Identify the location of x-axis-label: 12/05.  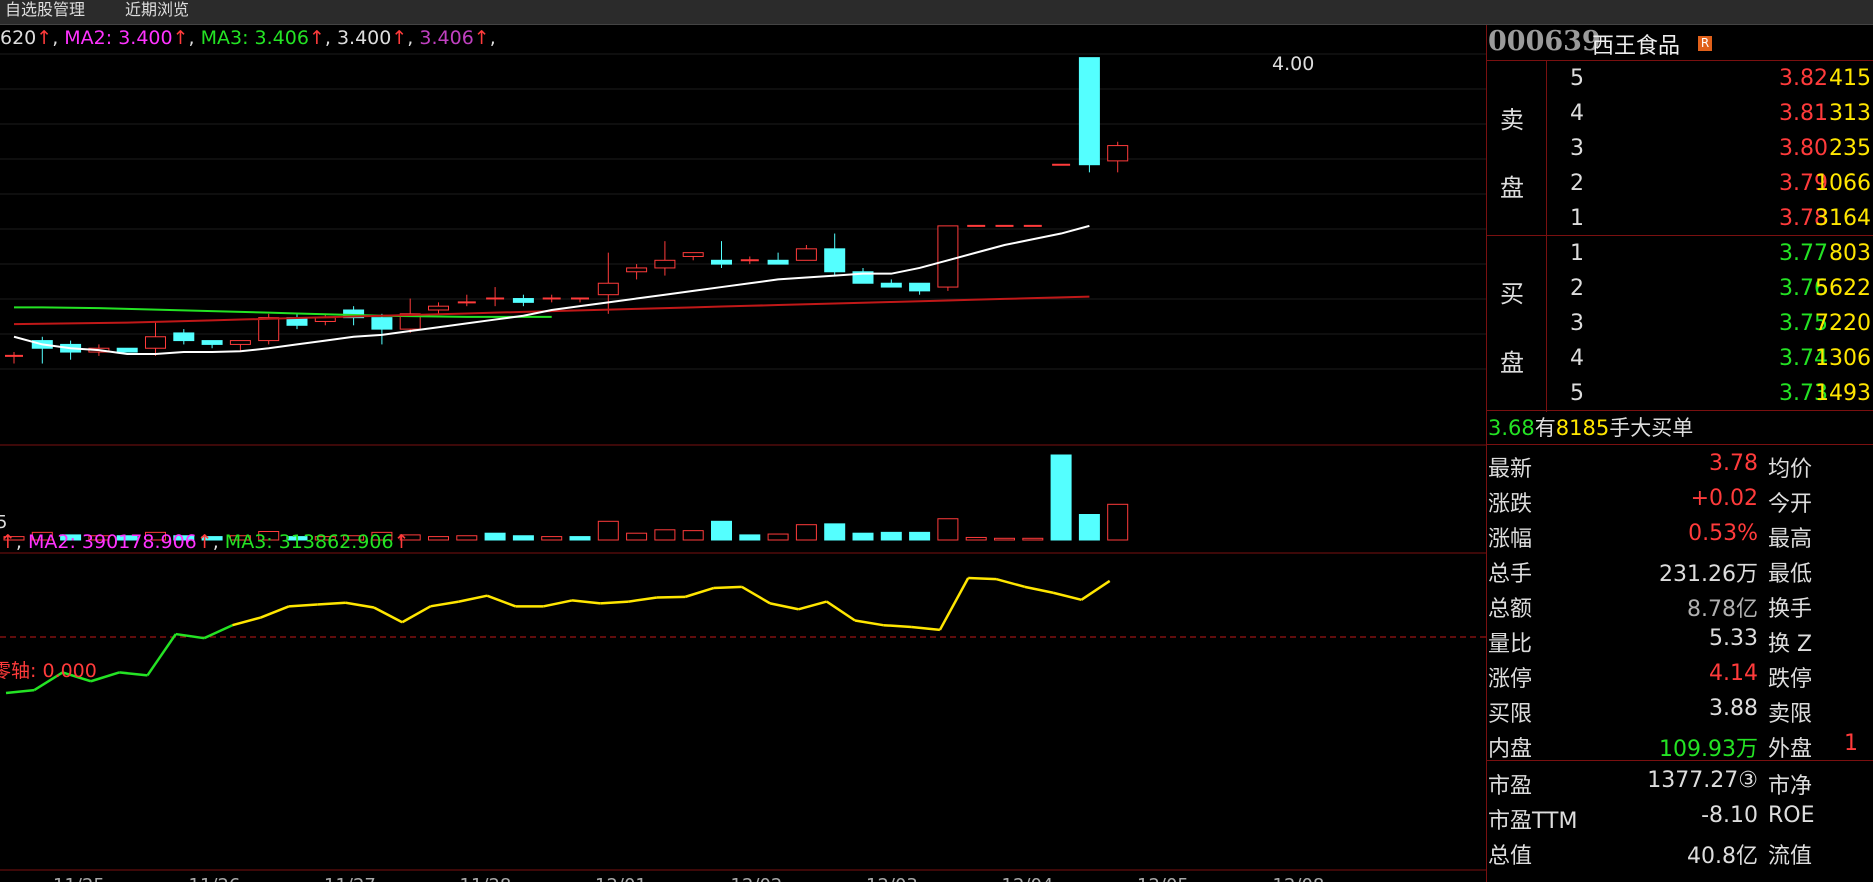
(1163, 878).